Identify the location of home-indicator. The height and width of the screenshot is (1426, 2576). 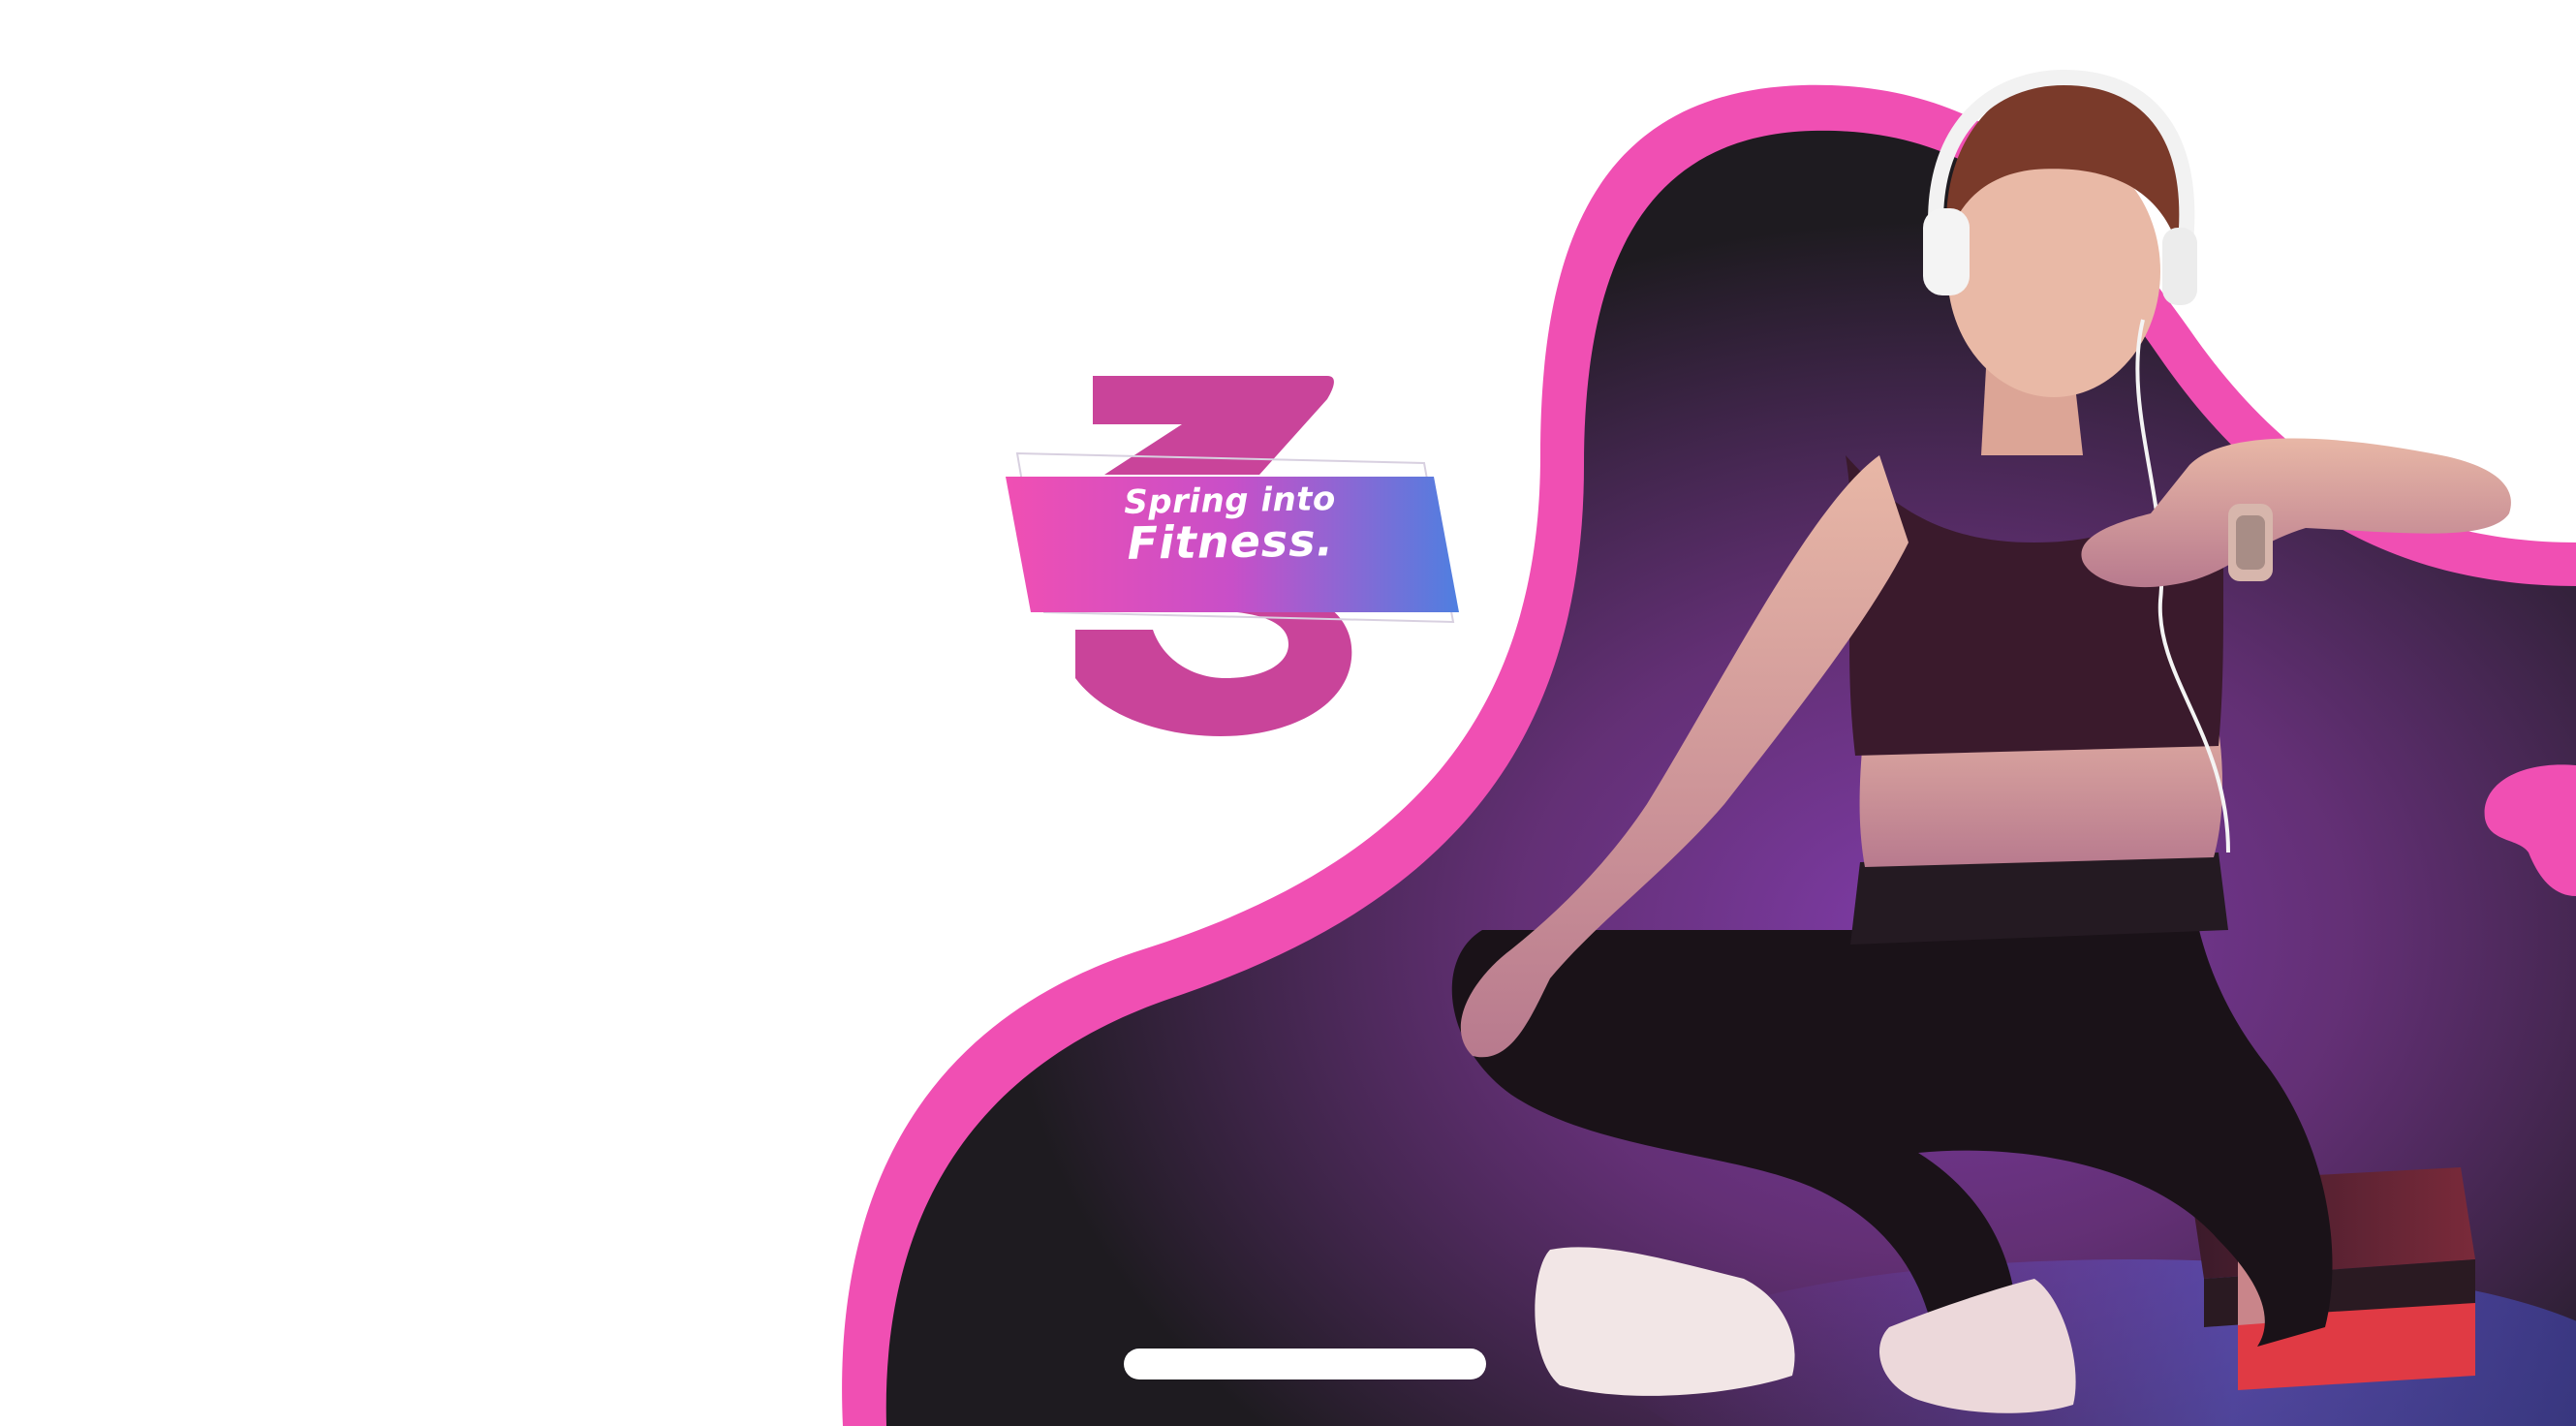
(1305, 1364).